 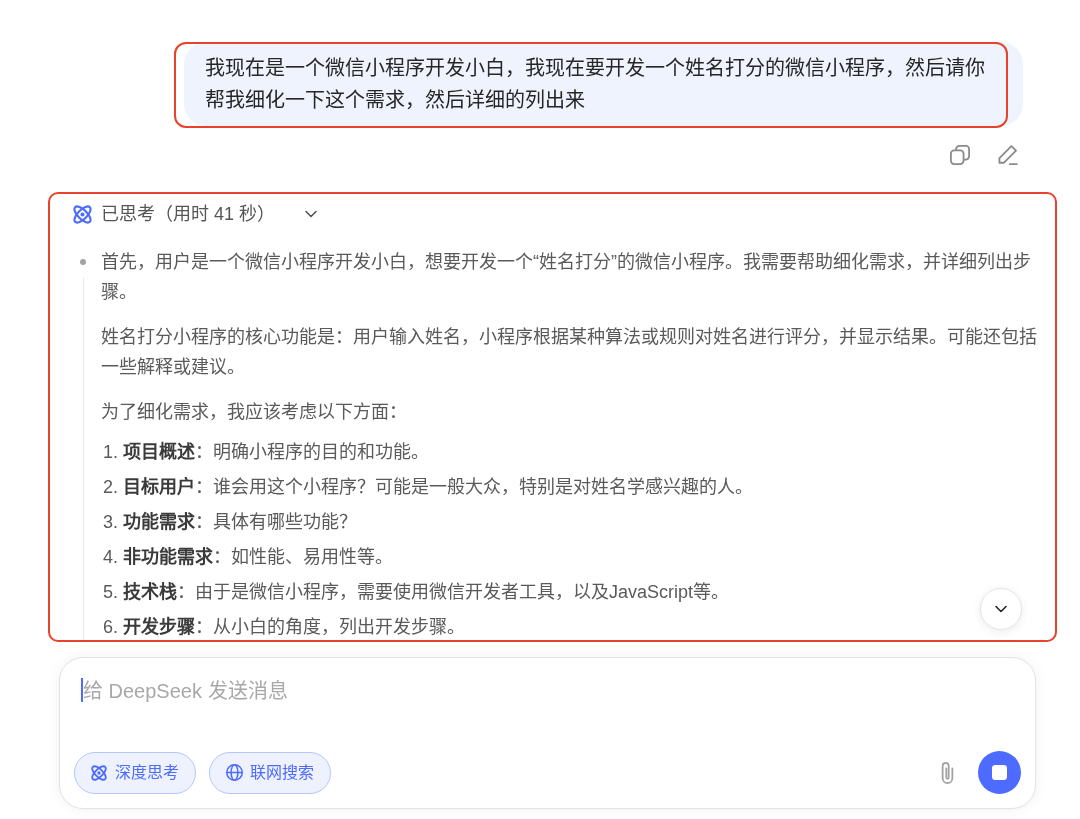 What do you see at coordinates (947, 772) in the screenshot?
I see `paperclip-icon` at bounding box center [947, 772].